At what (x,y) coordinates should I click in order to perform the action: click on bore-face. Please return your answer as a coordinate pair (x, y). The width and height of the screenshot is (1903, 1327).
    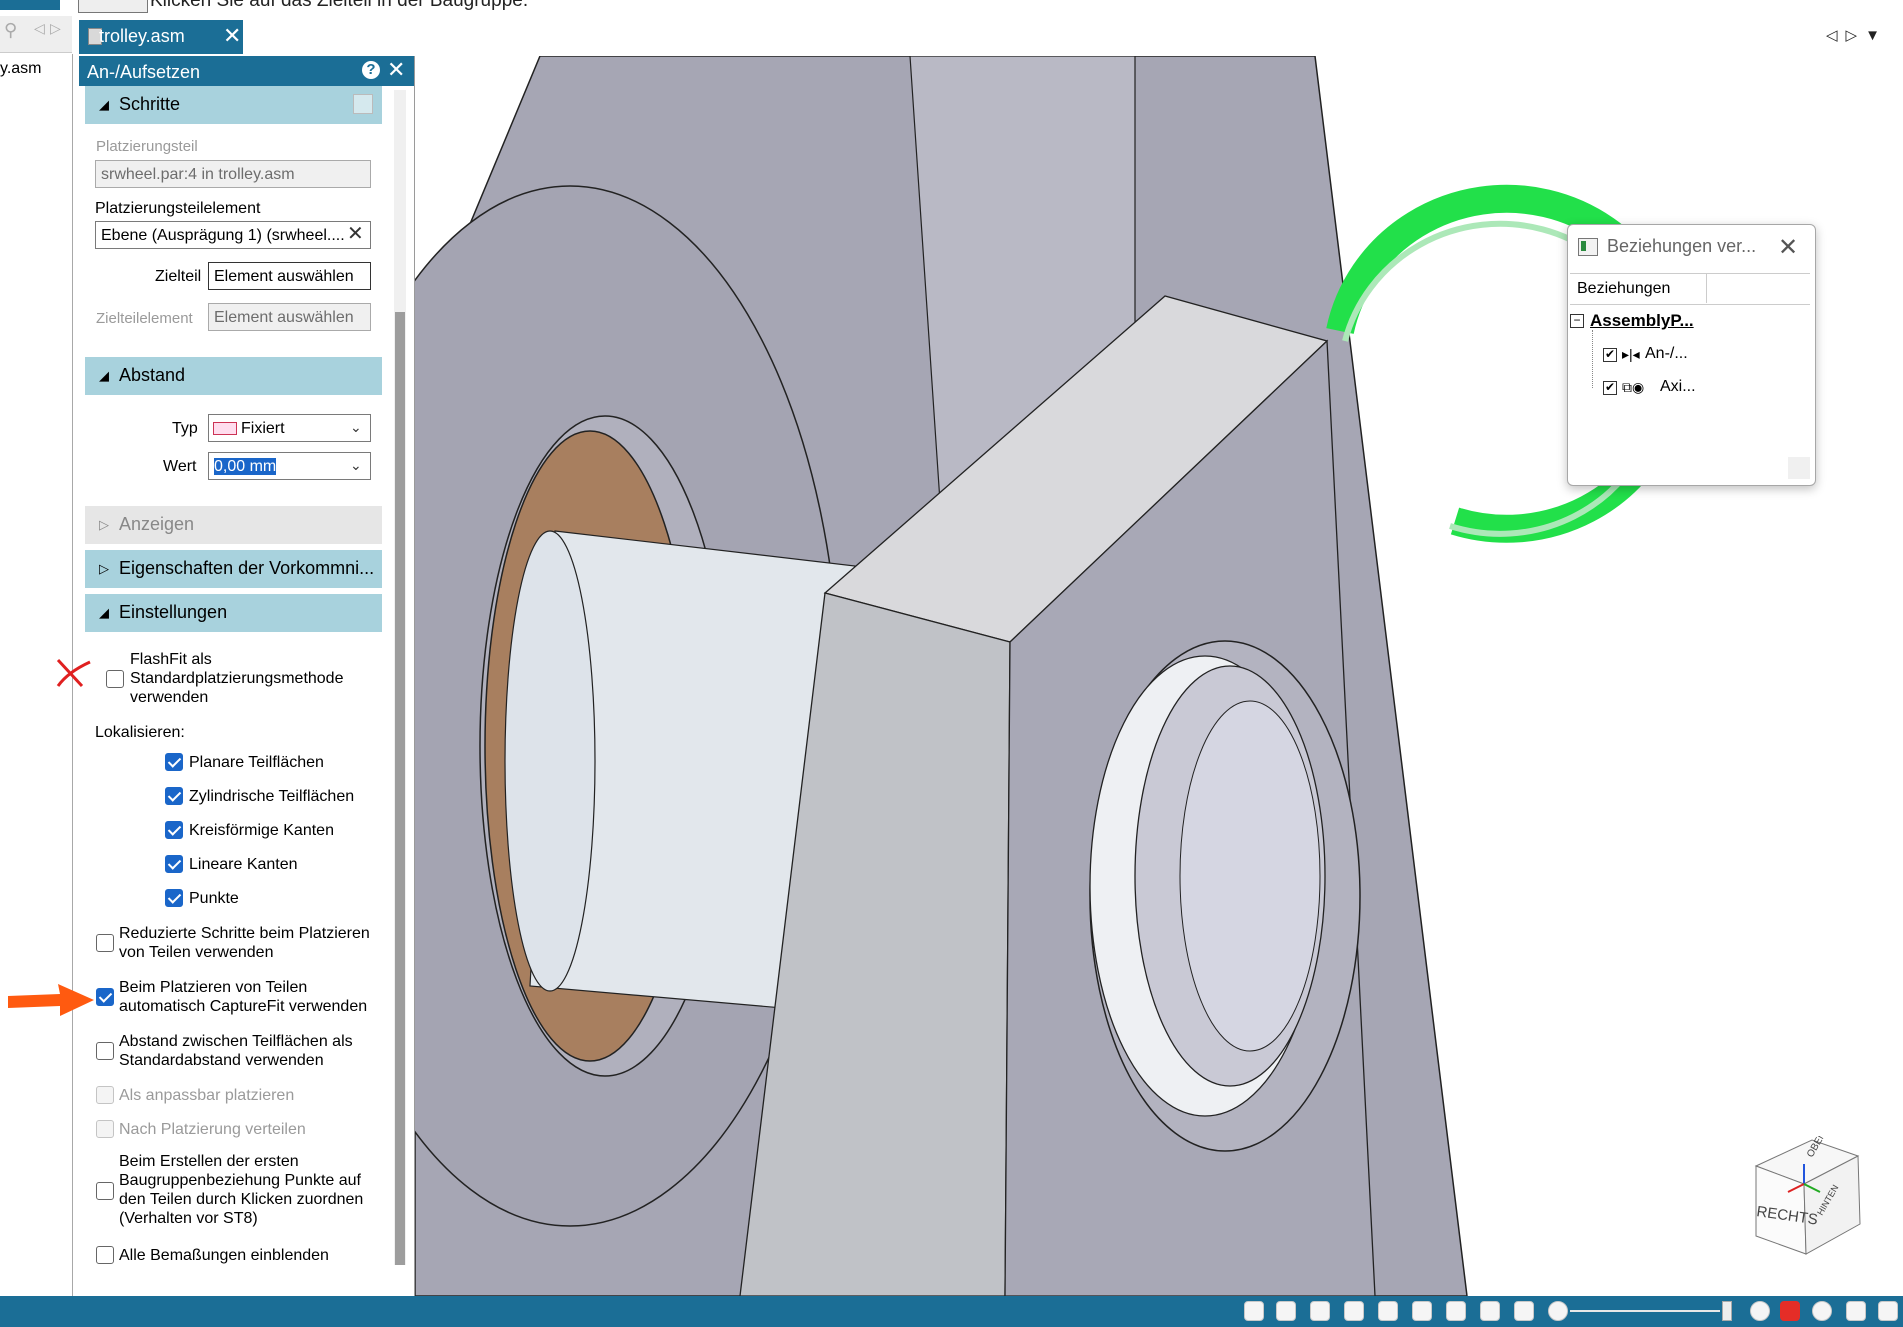
    Looking at the image, I should click on (1250, 876).